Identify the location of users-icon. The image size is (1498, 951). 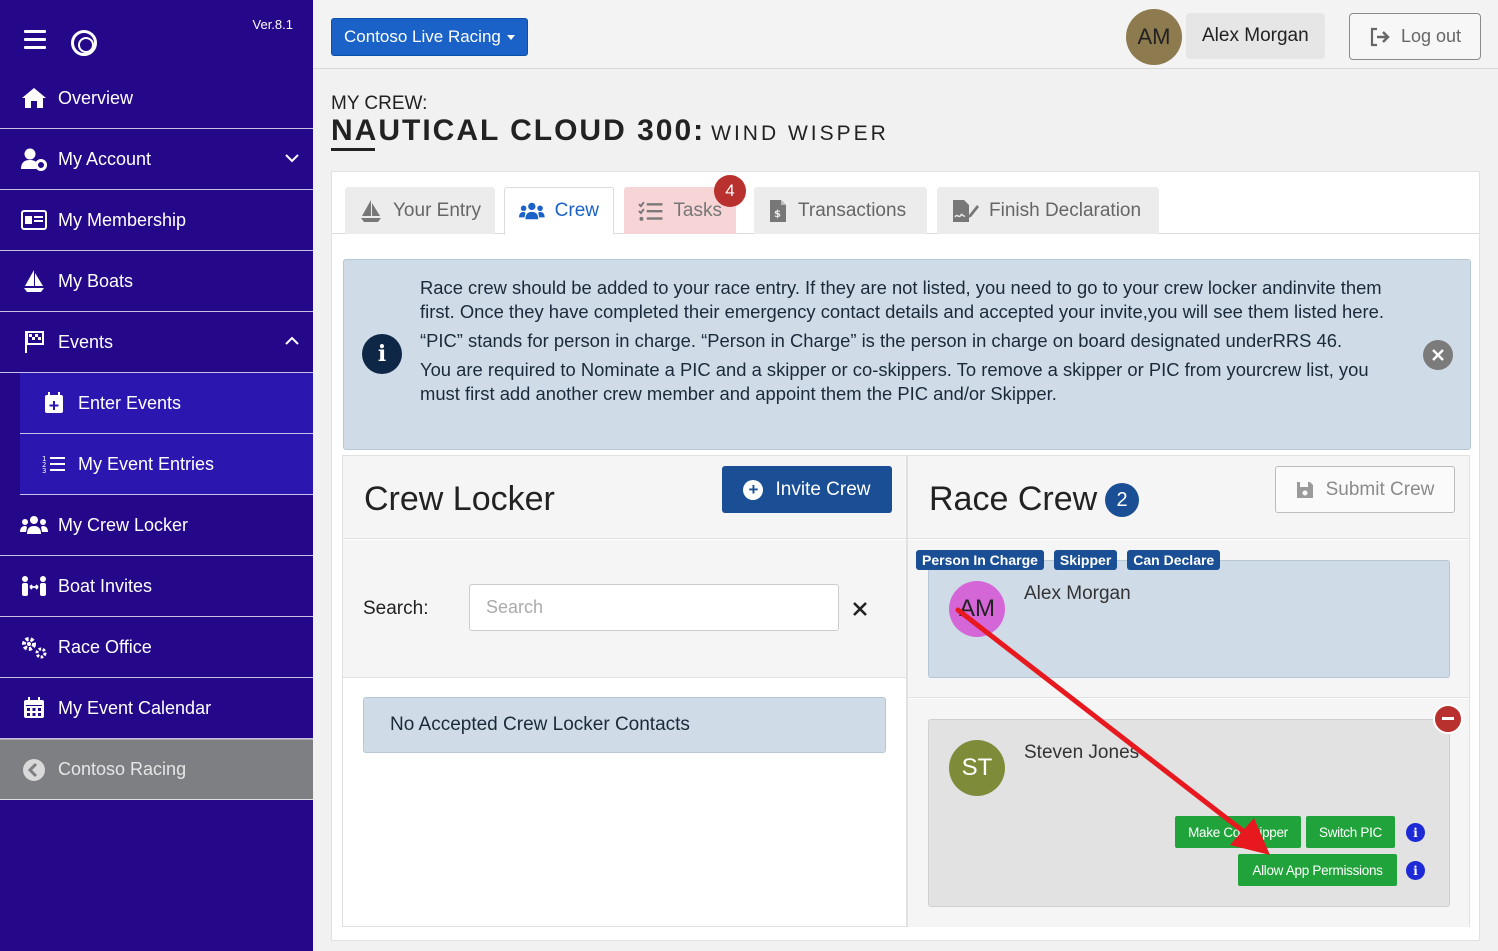
(34, 525).